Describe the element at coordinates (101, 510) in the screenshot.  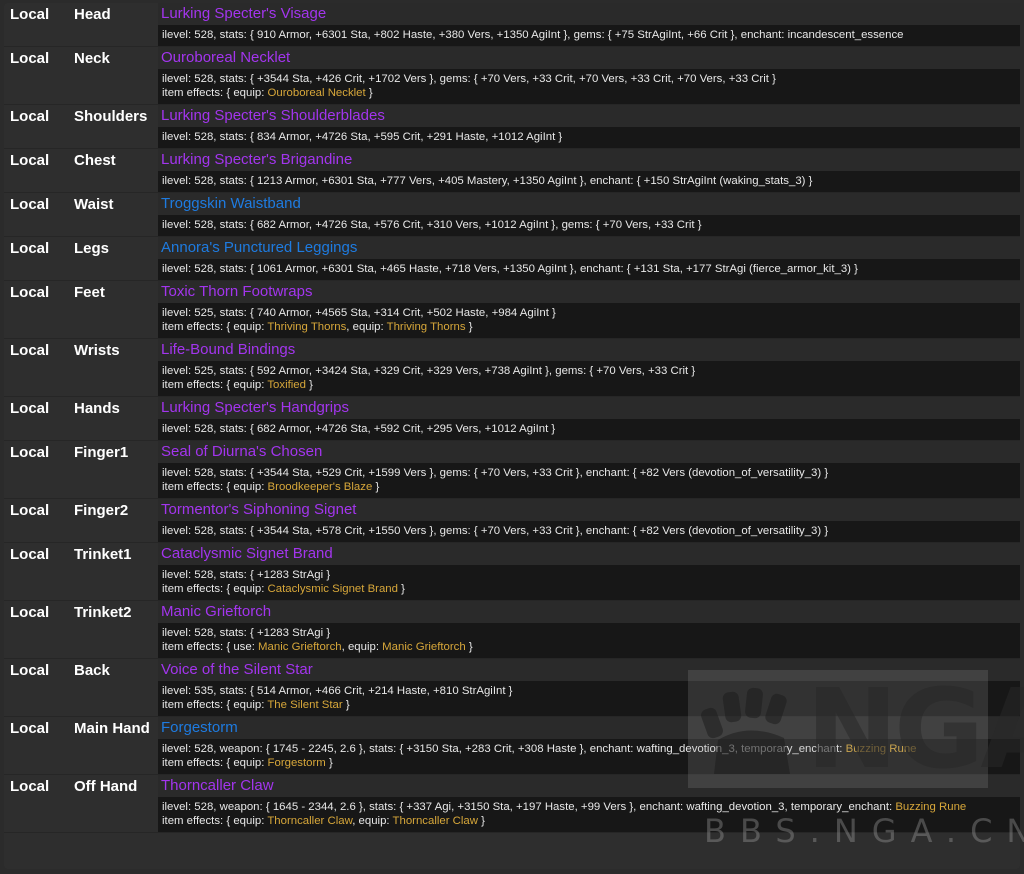
I see `item-slot: Finger2` at that location.